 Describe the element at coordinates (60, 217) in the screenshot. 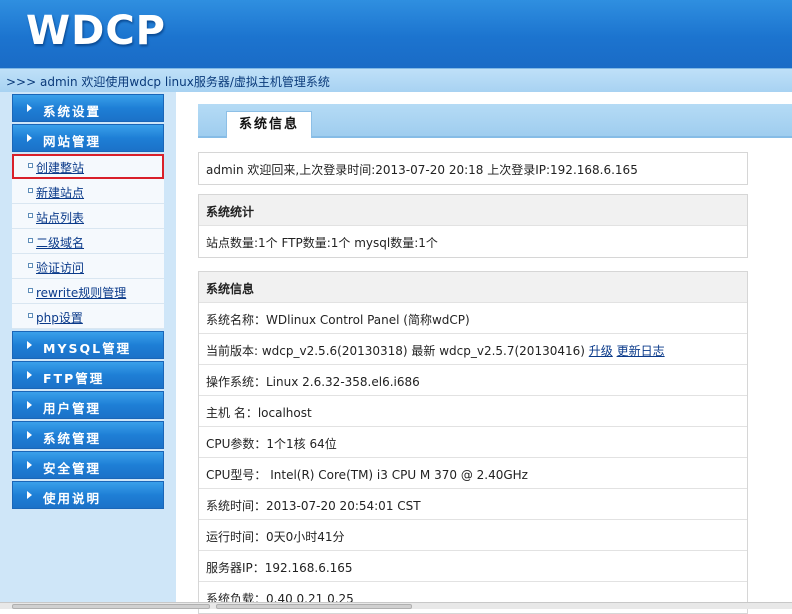

I see `sidebar-link: 站点列表` at that location.